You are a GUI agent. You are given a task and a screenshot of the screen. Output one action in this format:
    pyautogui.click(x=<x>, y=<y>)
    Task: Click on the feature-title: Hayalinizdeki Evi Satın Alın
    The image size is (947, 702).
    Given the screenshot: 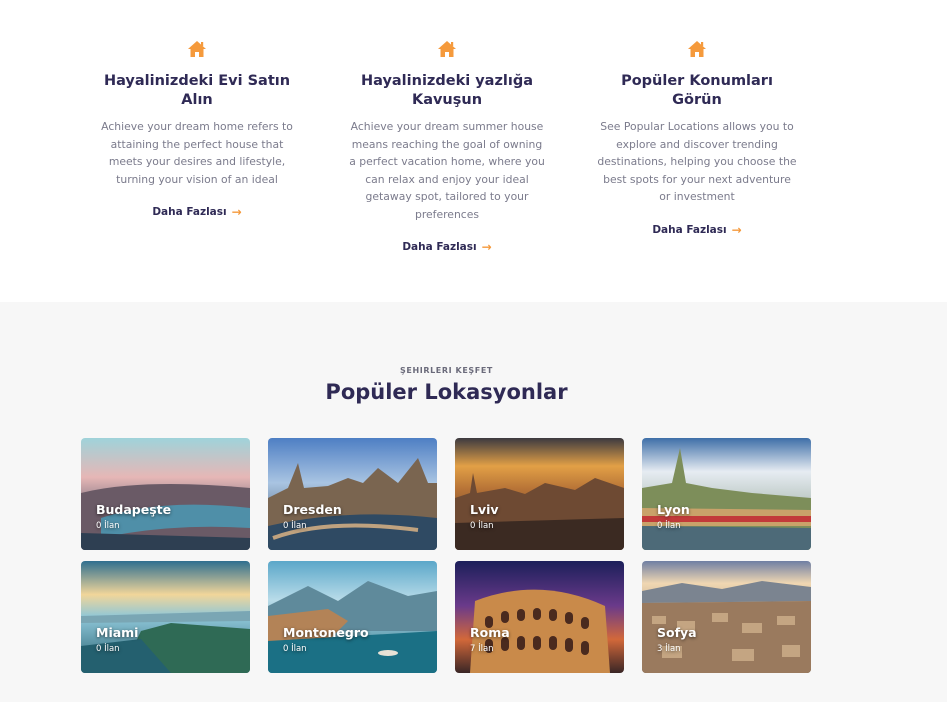 What is the action you would take?
    pyautogui.click(x=197, y=90)
    